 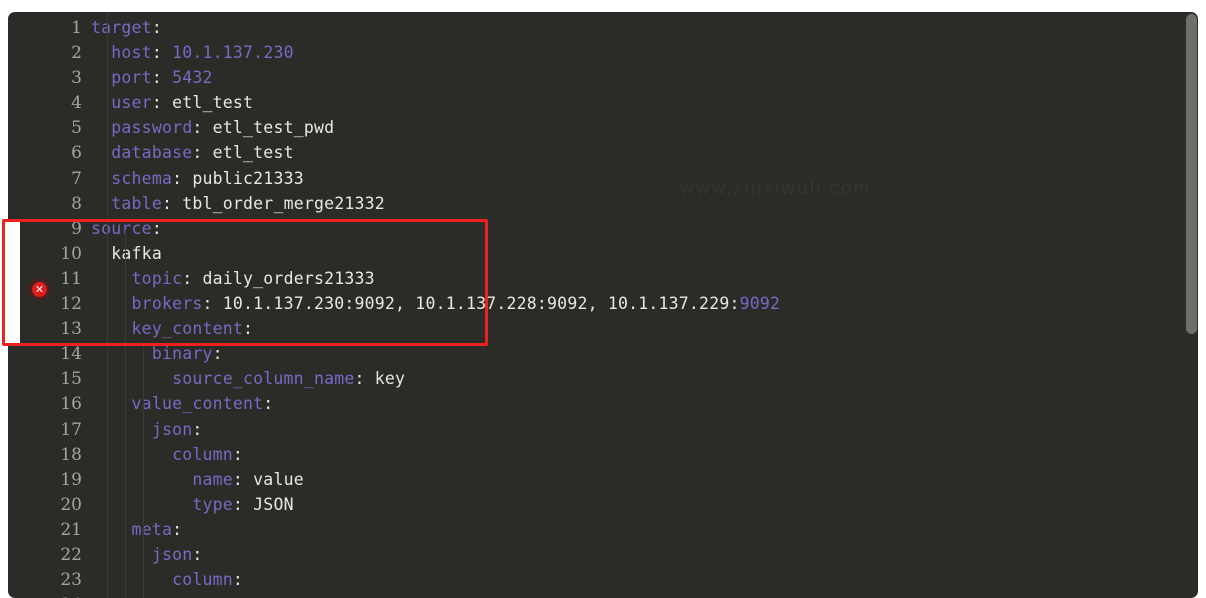 What do you see at coordinates (603, 27) in the screenshot?
I see `code-line: 1 target:` at bounding box center [603, 27].